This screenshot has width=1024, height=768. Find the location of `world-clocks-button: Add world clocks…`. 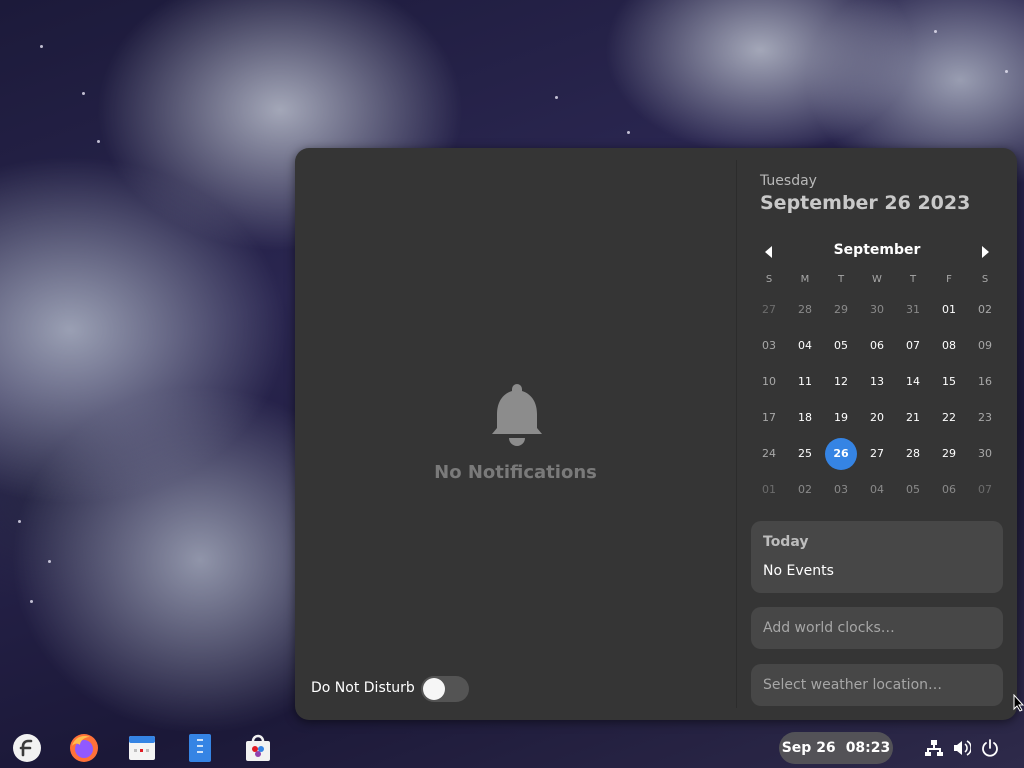

world-clocks-button: Add world clocks… is located at coordinates (877, 628).